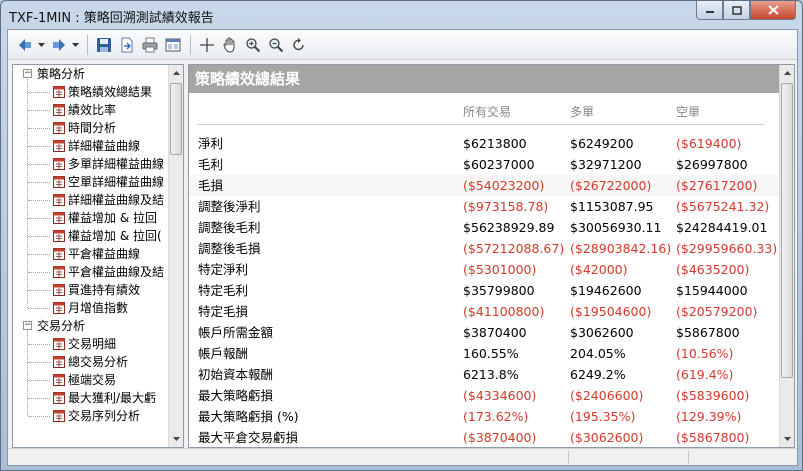 The image size is (803, 471). Describe the element at coordinates (253, 45) in the screenshot. I see `zoom-in-button` at that location.